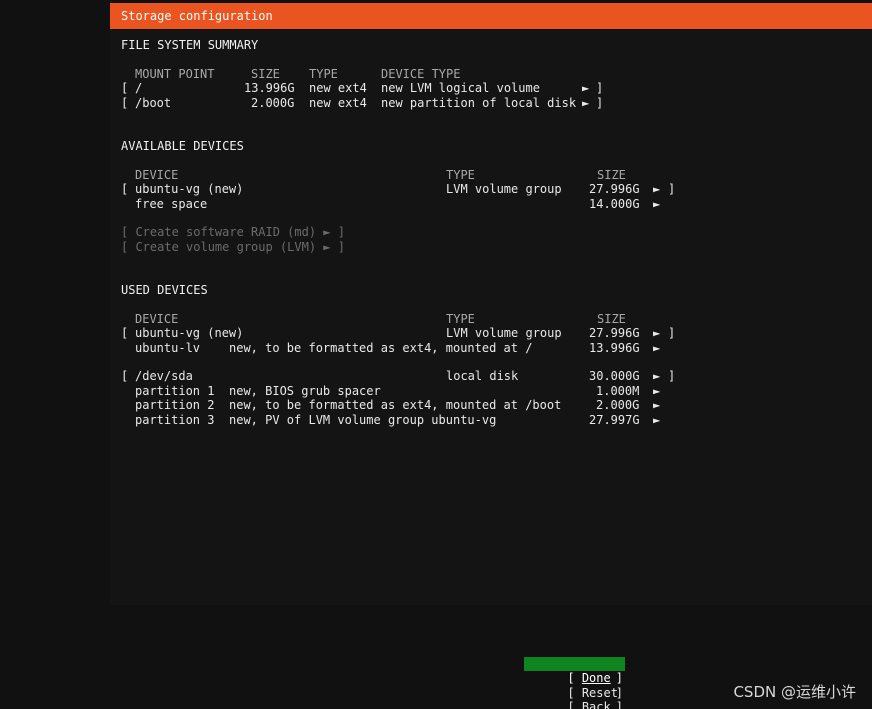  I want to click on device-name: free space, so click(171, 204).